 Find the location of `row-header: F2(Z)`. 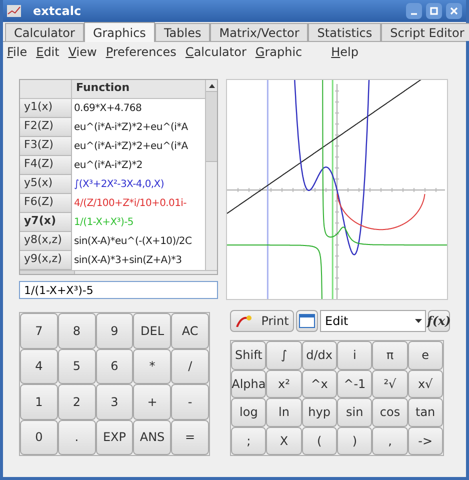

row-header: F2(Z) is located at coordinates (46, 127).